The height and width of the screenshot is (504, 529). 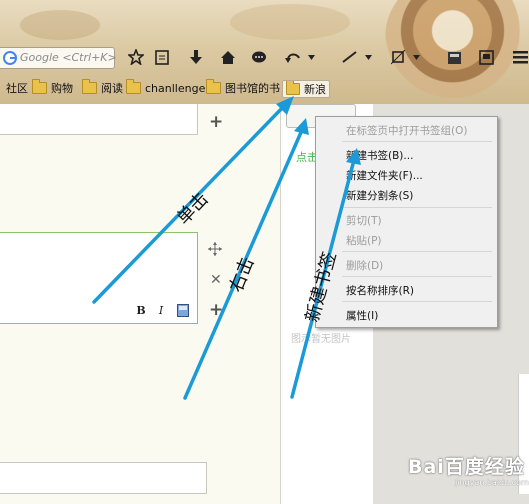 I want to click on baidu-watermark: Bai百度经验, so click(x=466, y=467).